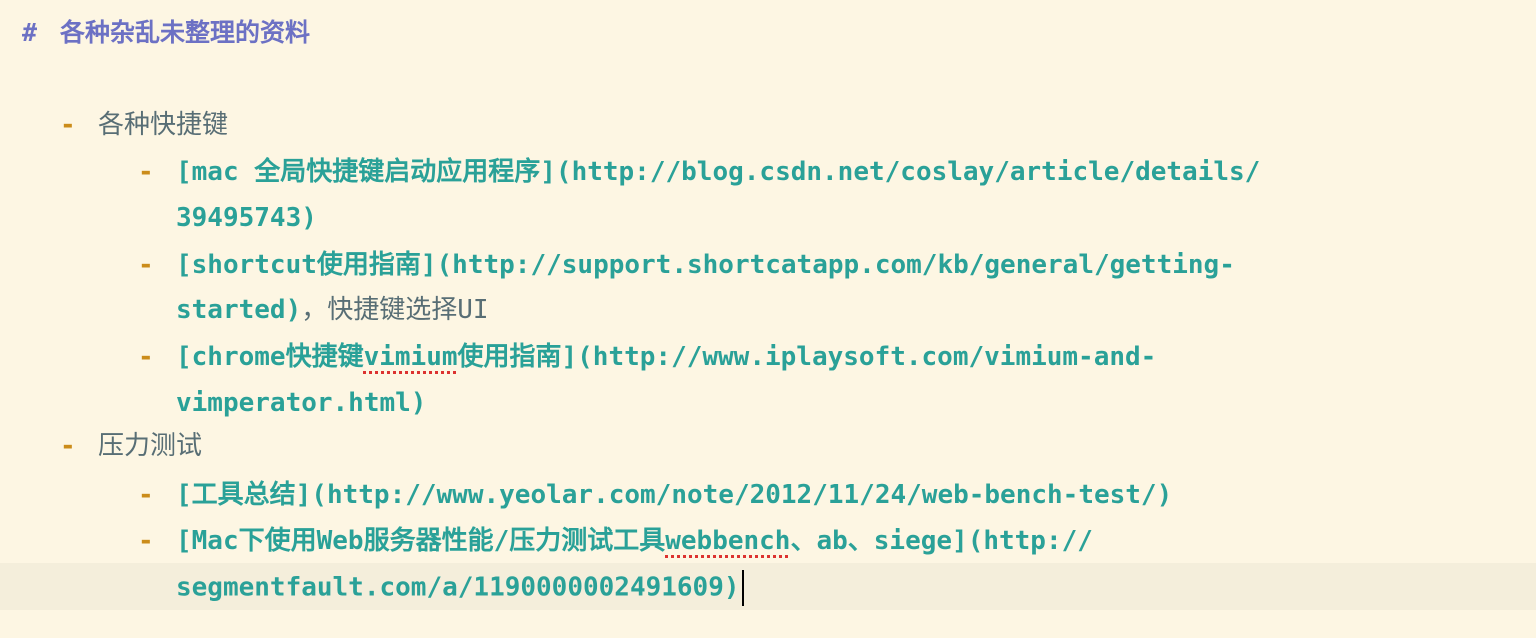 The height and width of the screenshot is (638, 1536). I want to click on markdown-link: started), so click(238, 310).